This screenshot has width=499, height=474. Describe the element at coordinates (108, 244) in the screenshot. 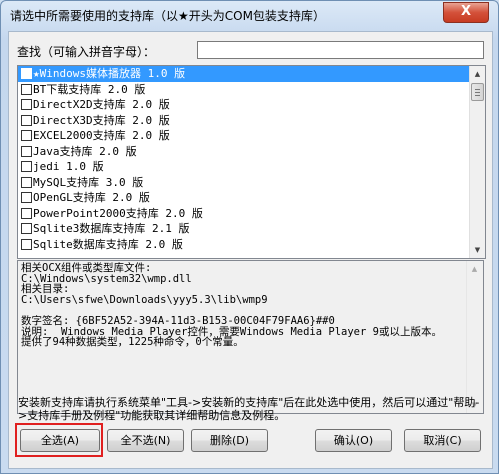

I see `library-list-item-label: Sqlite数据库支持库 2.0 版` at that location.